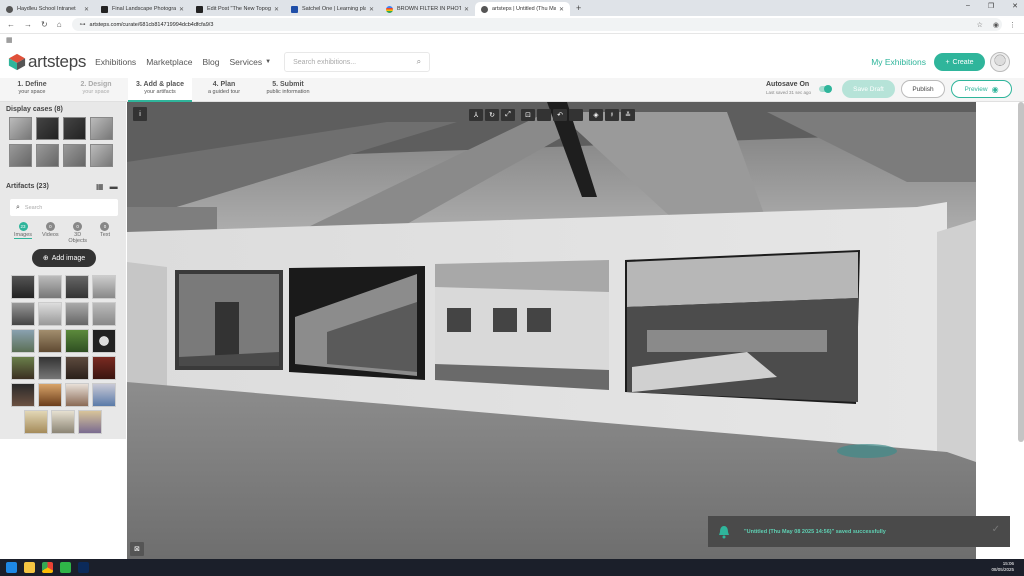 This screenshot has height=576, width=1024. What do you see at coordinates (628, 115) in the screenshot?
I see `fly-mode-button: ≚` at bounding box center [628, 115].